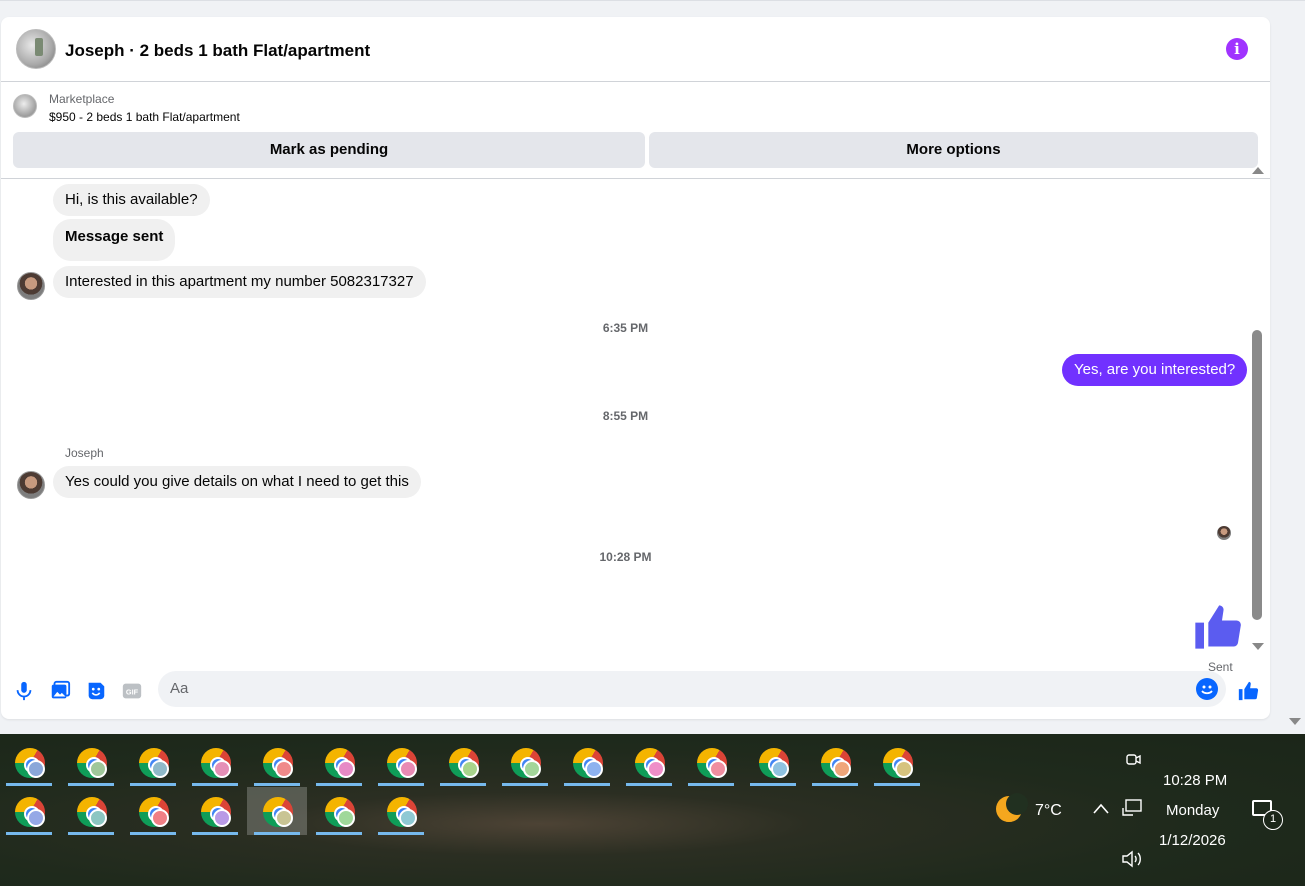  I want to click on seen-indicator-avatar, so click(1224, 533).